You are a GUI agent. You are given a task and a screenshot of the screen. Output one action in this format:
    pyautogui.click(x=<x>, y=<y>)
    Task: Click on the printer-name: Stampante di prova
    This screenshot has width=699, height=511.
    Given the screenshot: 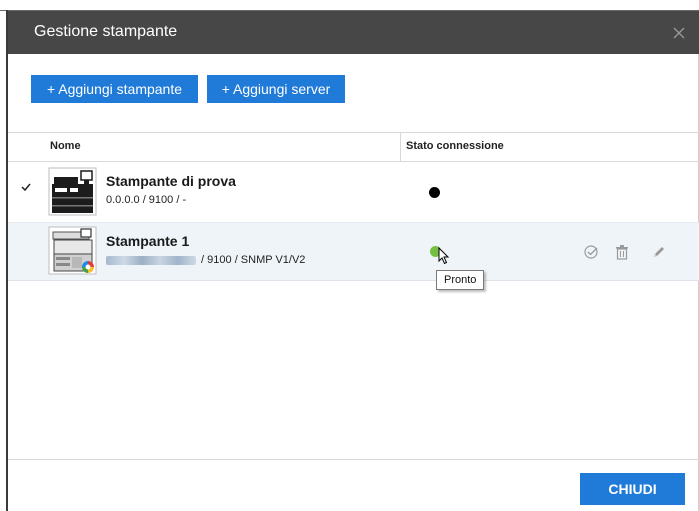 What is the action you would take?
    pyautogui.click(x=171, y=181)
    